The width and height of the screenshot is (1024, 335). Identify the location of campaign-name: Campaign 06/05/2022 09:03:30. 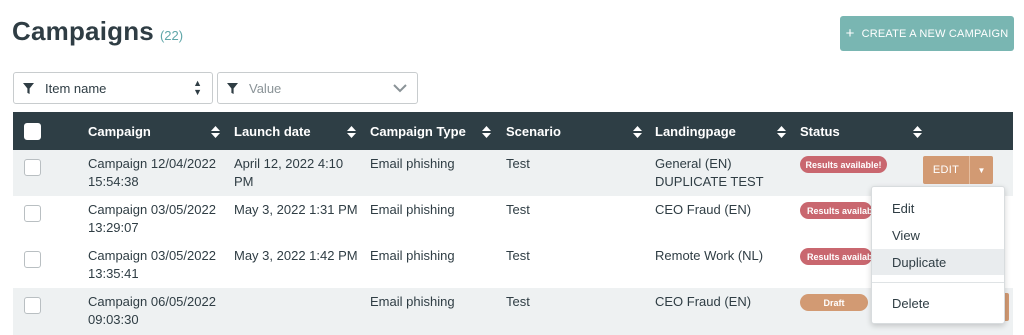
(152, 310).